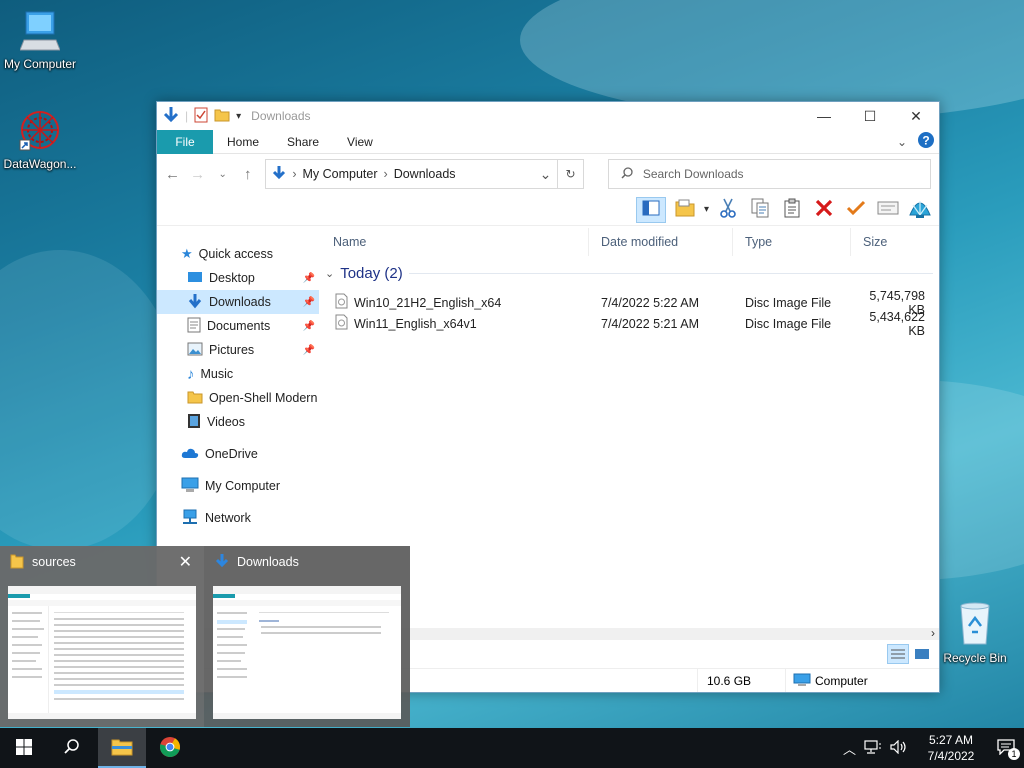 The image size is (1024, 768). I want to click on back-arrow-icon: ←, so click(172, 174).